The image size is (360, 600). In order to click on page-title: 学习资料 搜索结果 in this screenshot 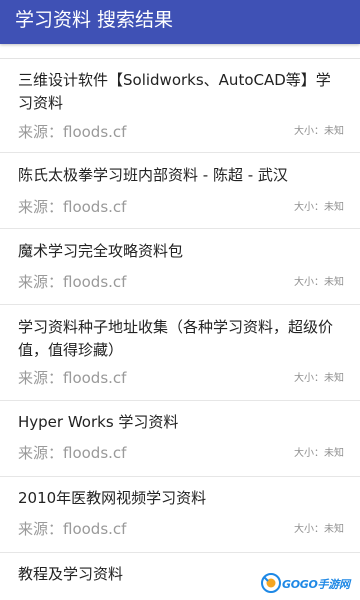, I will do `click(94, 20)`.